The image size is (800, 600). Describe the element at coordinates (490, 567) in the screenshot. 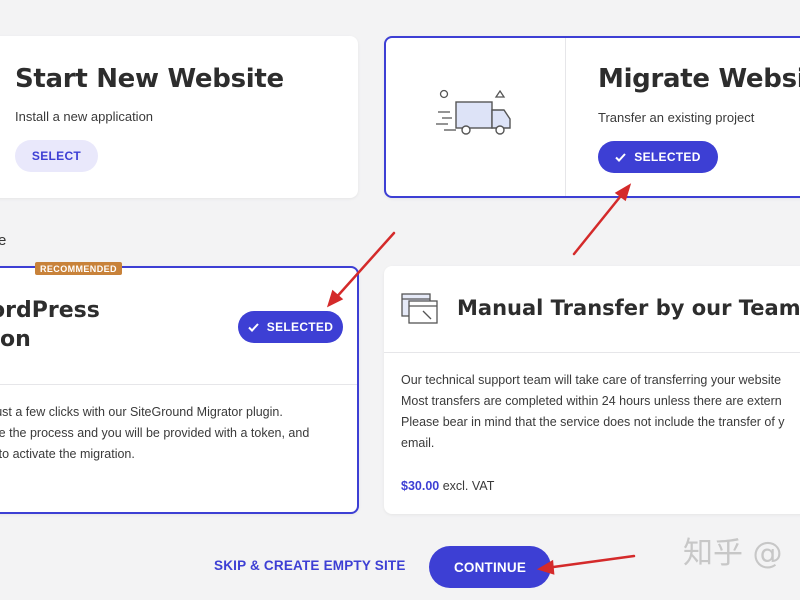

I see `continue-button: CONTINUE` at that location.